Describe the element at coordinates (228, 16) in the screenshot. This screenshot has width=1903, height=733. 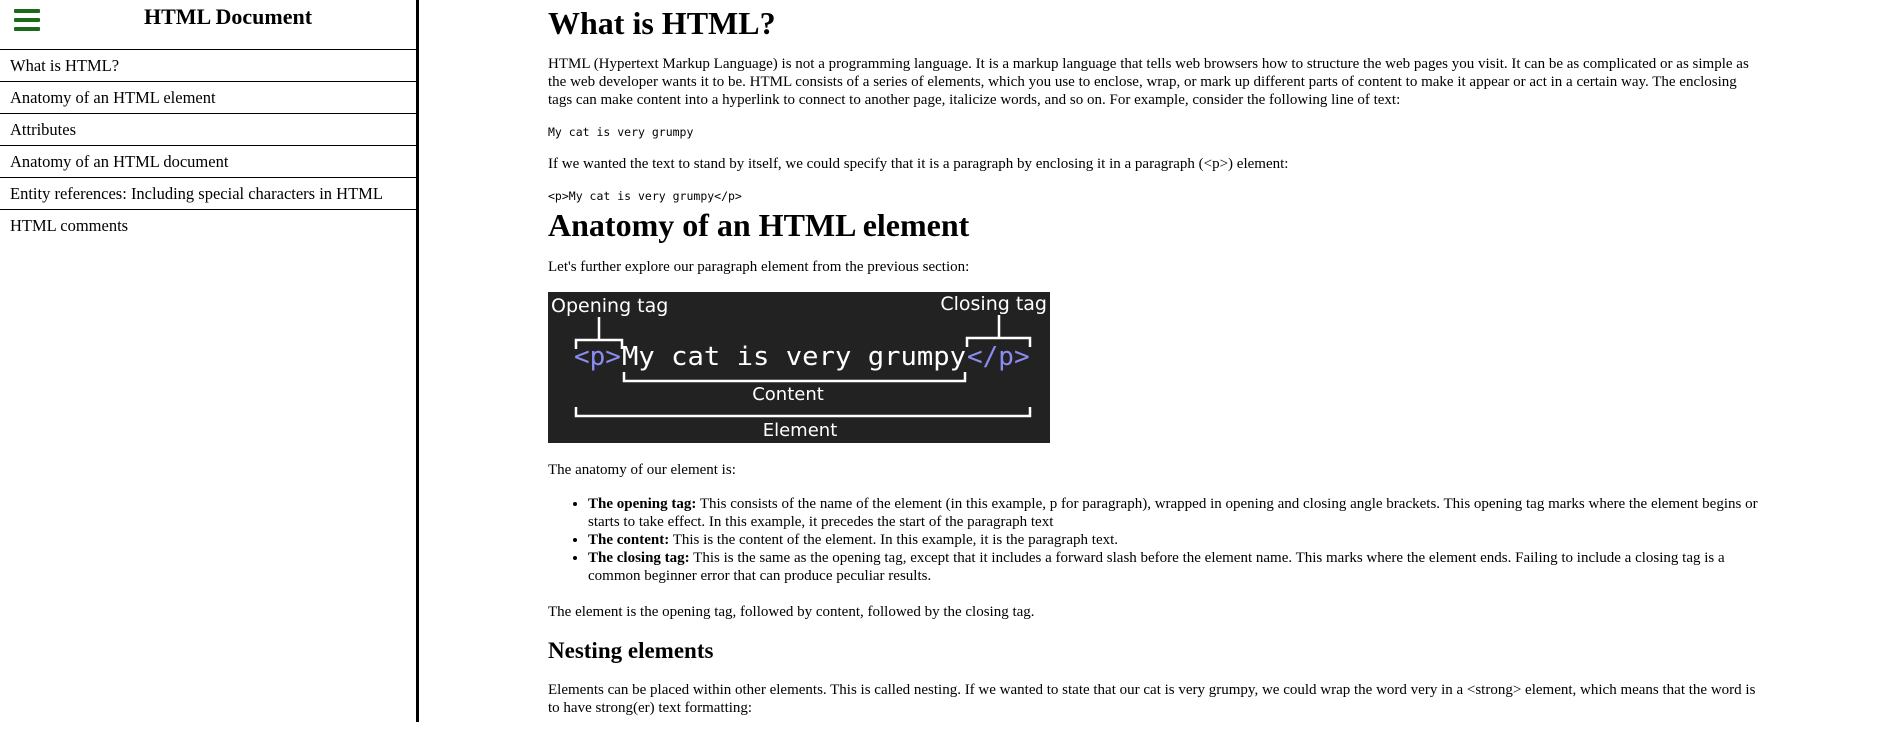
I see `sidebar-title: HTML Document` at that location.